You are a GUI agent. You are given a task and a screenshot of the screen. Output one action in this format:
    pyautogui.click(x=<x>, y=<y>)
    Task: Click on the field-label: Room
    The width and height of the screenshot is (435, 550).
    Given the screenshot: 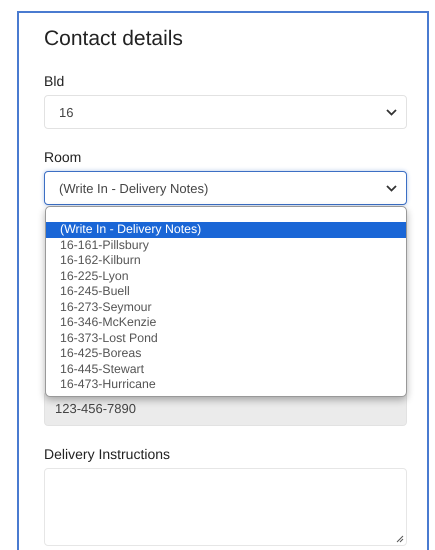 What is the action you would take?
    pyautogui.click(x=63, y=157)
    